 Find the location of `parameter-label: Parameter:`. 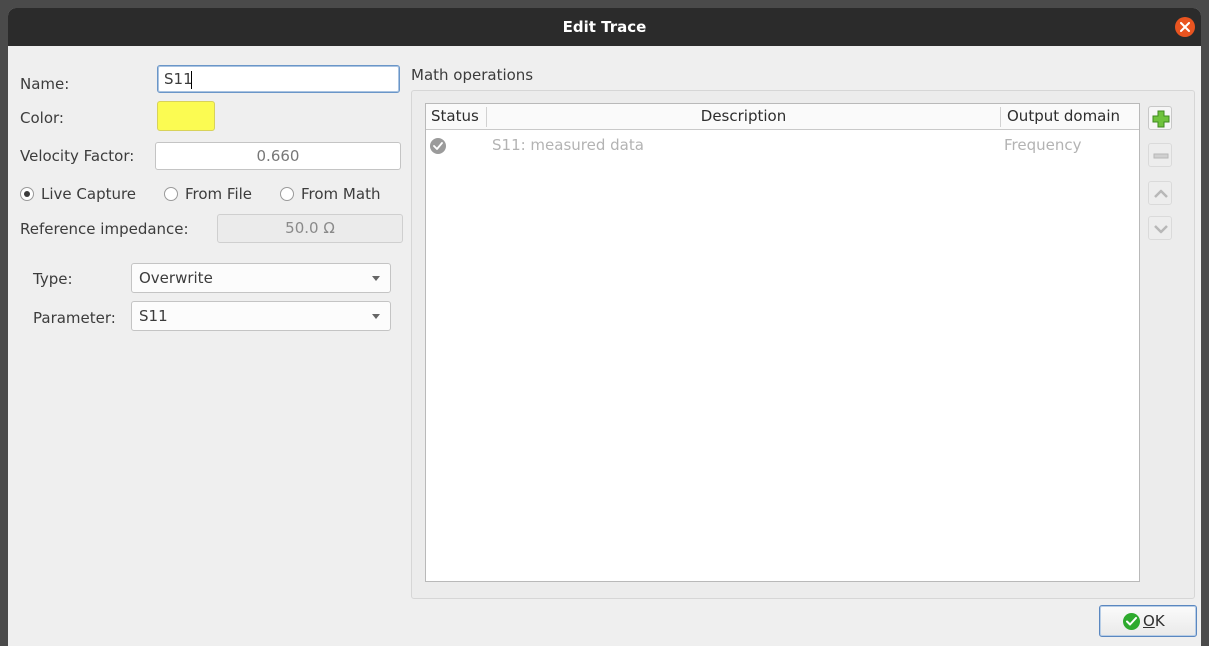

parameter-label: Parameter: is located at coordinates (74, 318).